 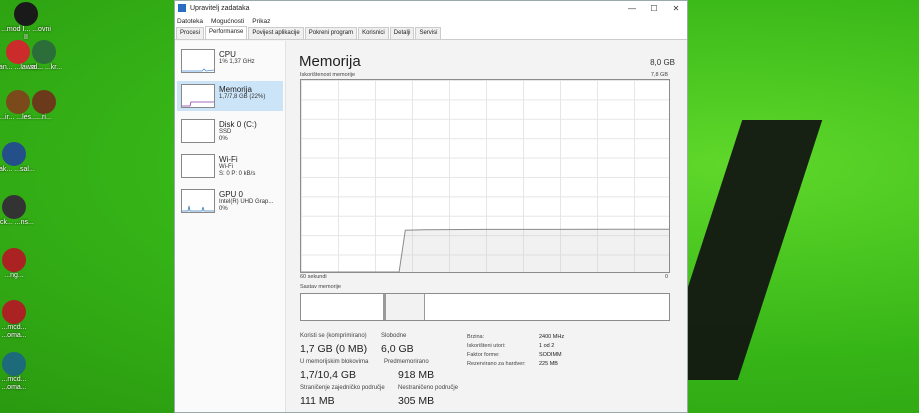 I want to click on sidebar-item-wifi: Wi-Fi Wi-Fi S: 0 P: 0 kB/s, so click(x=230, y=166).